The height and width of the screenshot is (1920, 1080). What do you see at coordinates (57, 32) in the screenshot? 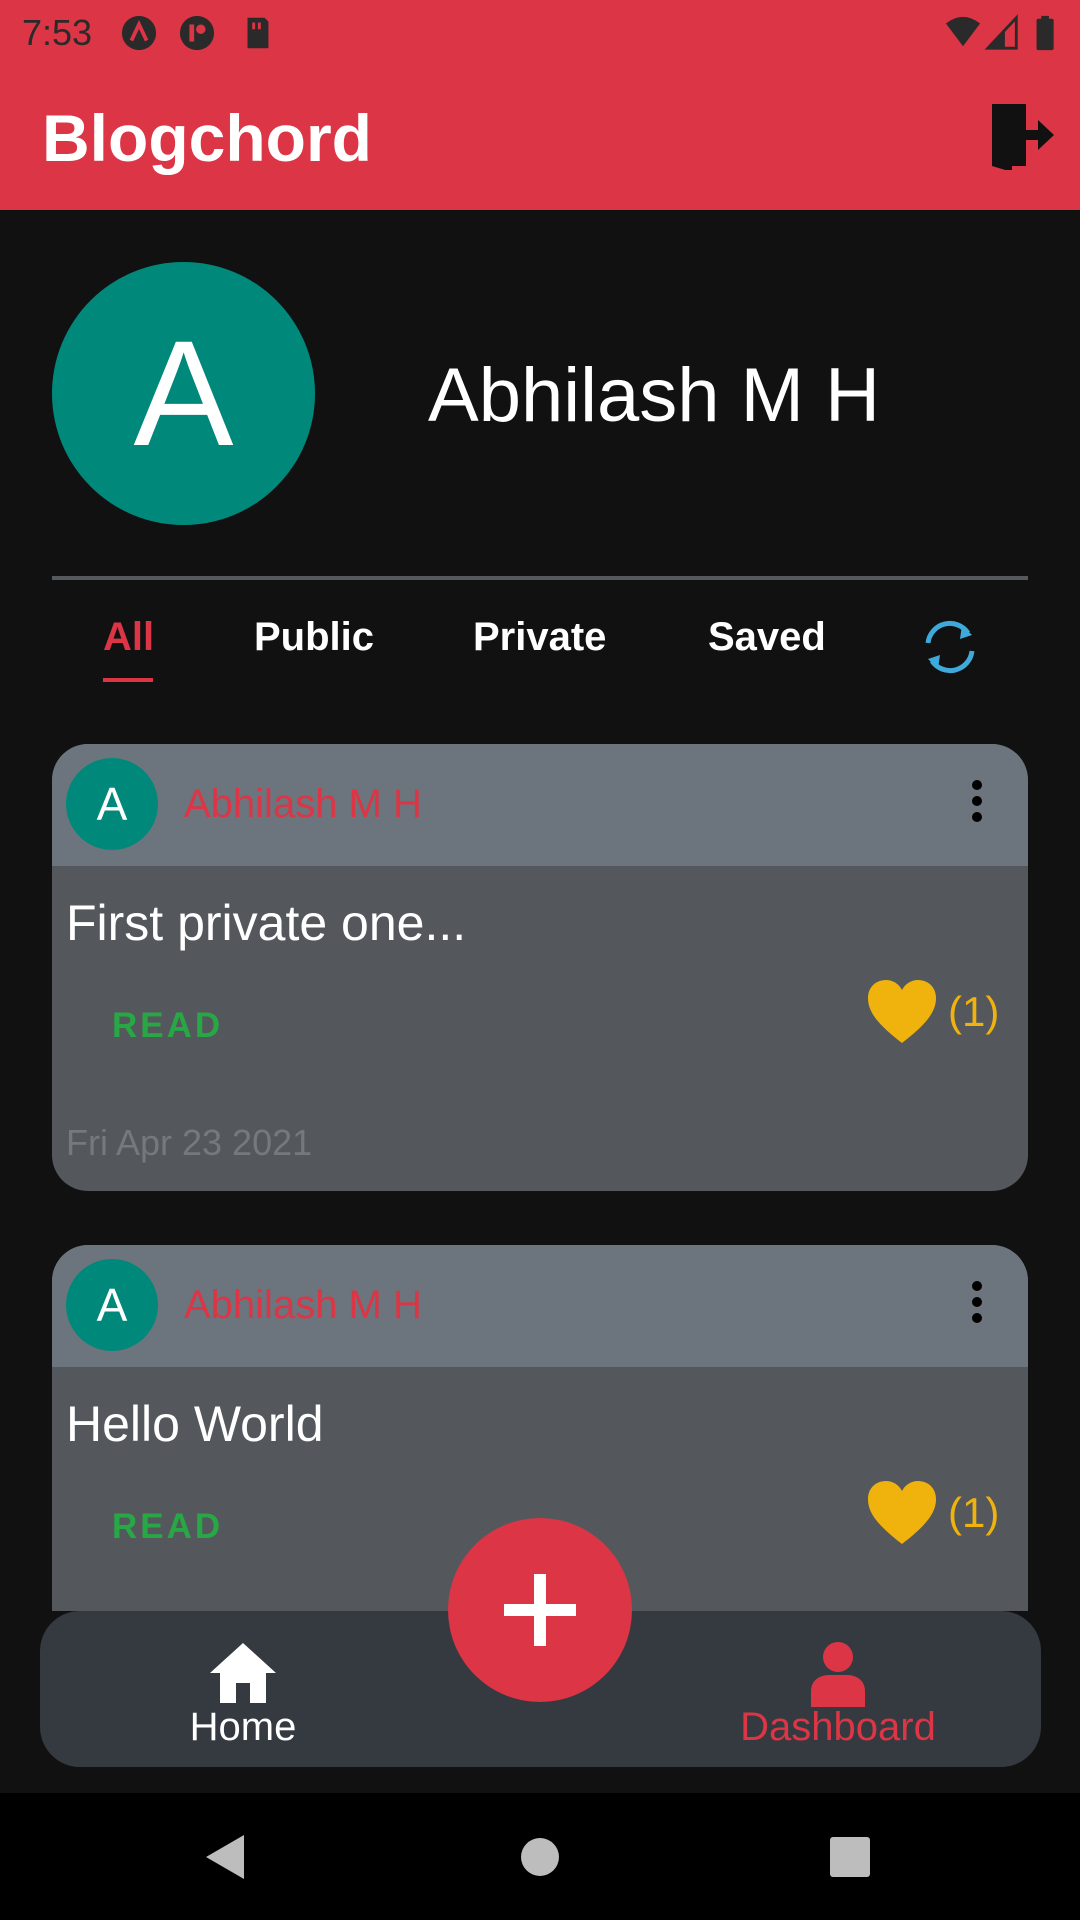
I see `status-time: 7:53` at bounding box center [57, 32].